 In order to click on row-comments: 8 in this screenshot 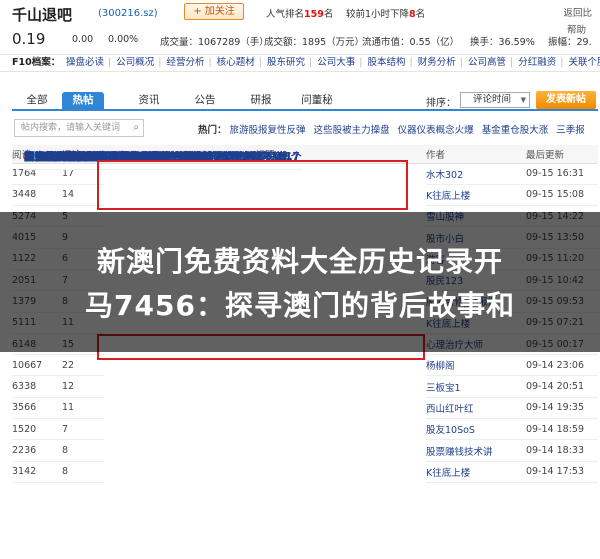, I will do `click(83, 450)`.